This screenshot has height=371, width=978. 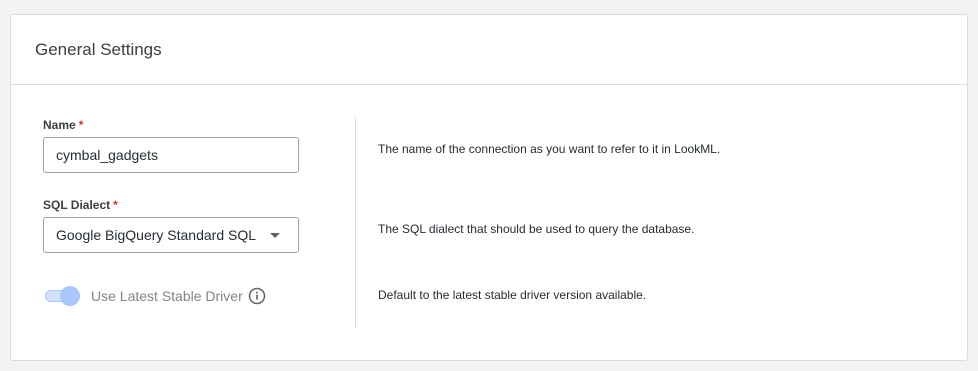 What do you see at coordinates (171, 155) in the screenshot?
I see `name-input` at bounding box center [171, 155].